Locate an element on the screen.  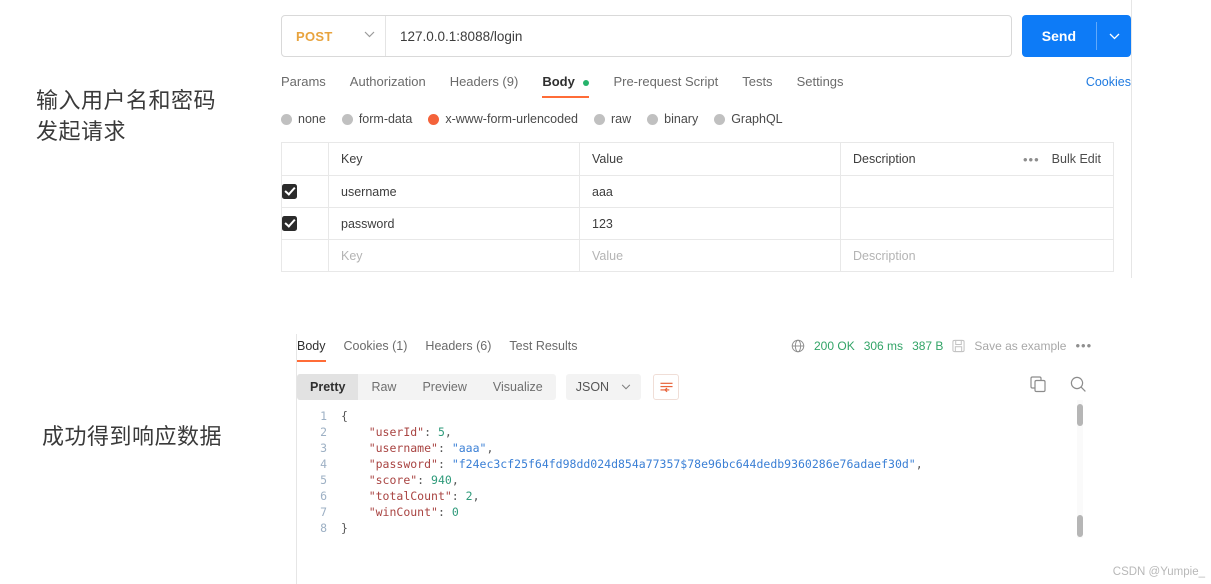
cookies-link: Cookies is located at coordinates (1108, 85).